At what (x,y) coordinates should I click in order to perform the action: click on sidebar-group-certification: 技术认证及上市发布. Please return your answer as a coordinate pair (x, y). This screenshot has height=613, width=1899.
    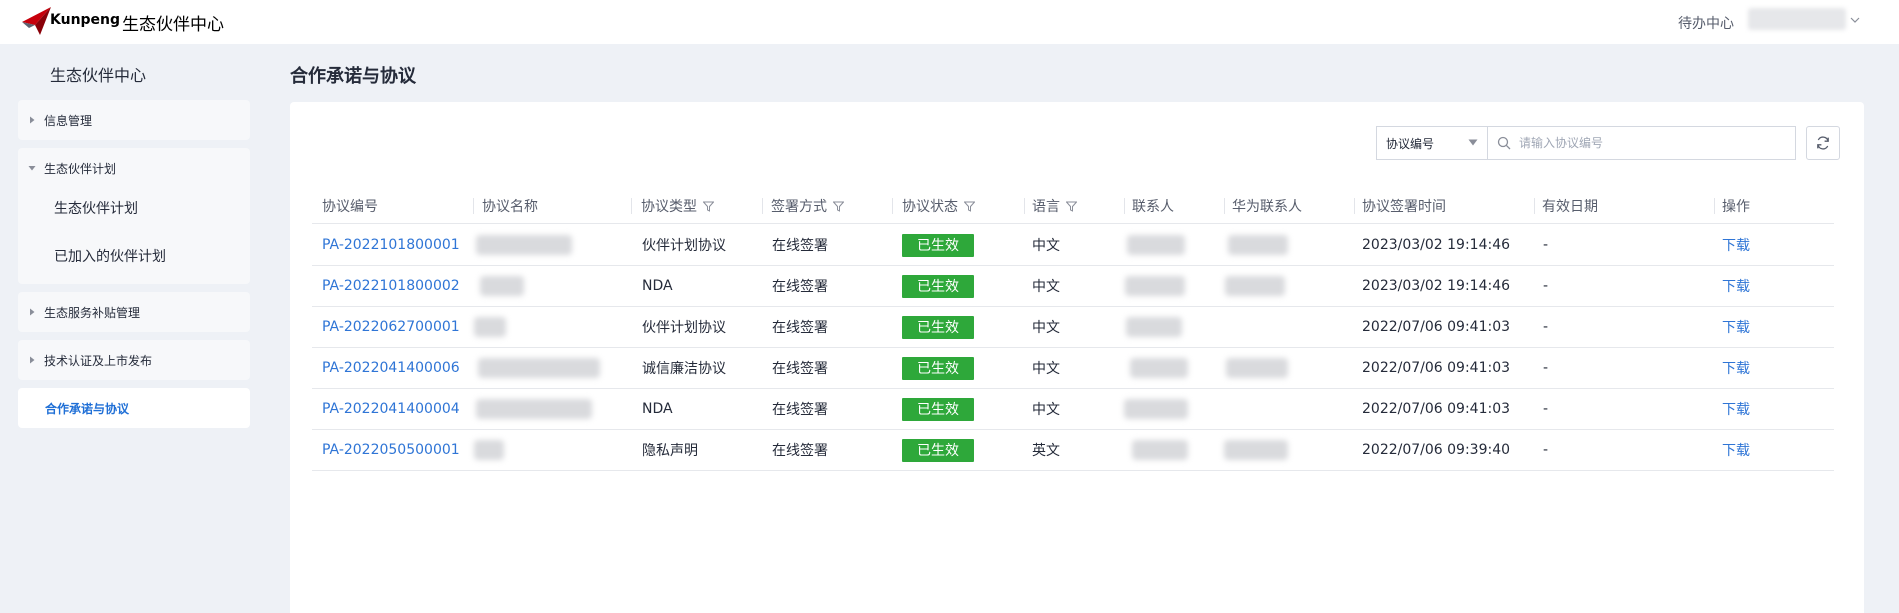
    Looking at the image, I should click on (134, 360).